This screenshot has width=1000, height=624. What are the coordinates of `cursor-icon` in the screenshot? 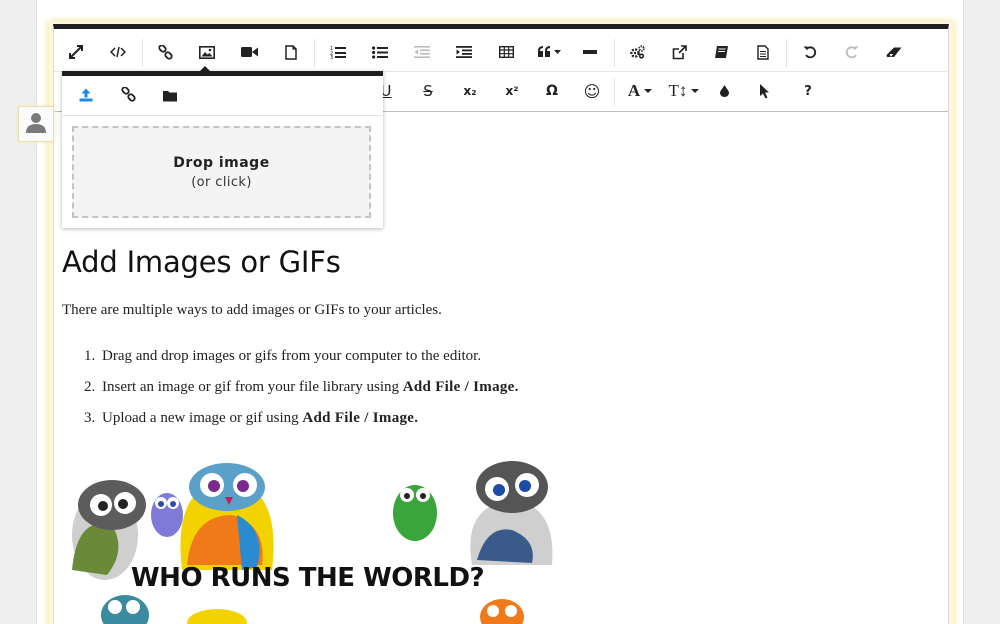 It's located at (765, 91).